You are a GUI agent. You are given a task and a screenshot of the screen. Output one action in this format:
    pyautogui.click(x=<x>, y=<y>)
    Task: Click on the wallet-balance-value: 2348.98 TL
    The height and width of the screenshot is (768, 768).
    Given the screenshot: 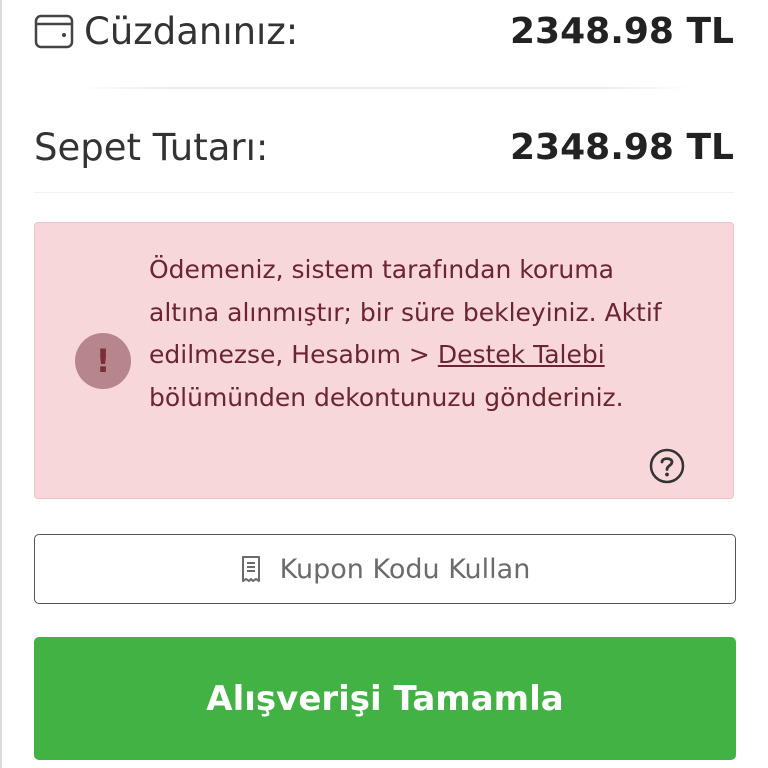 What is the action you would take?
    pyautogui.click(x=622, y=31)
    